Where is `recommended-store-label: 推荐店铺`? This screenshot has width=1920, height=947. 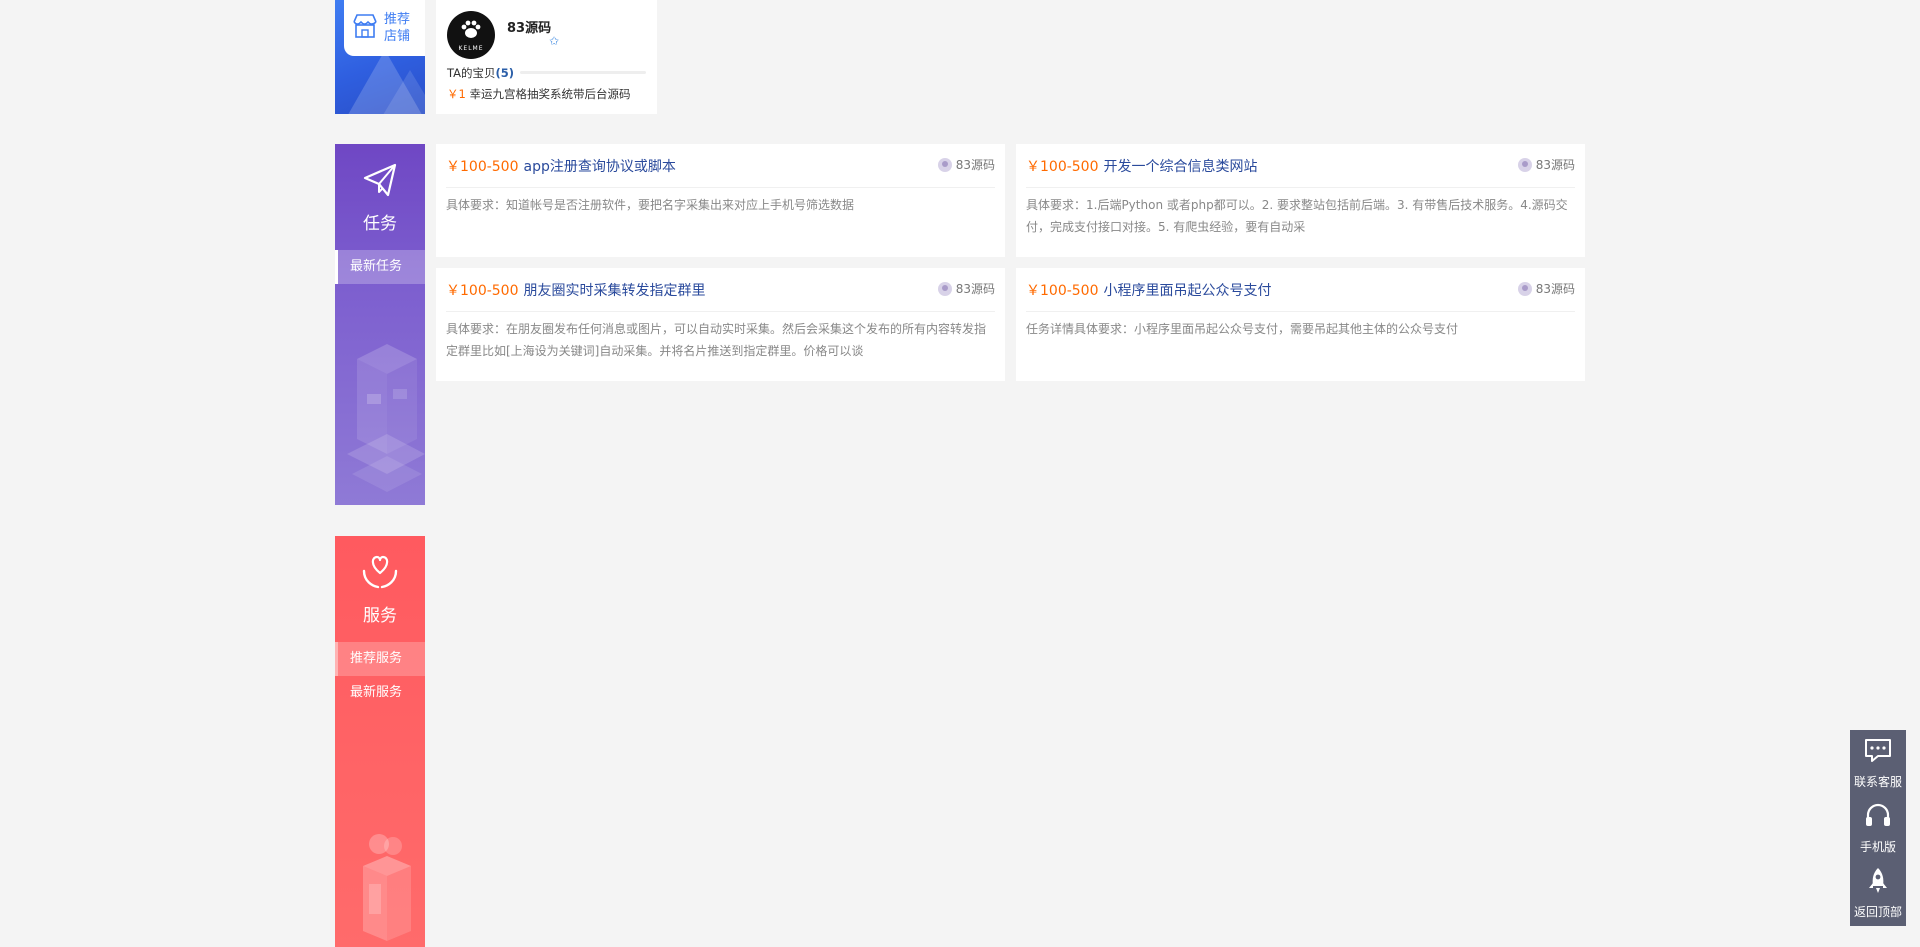 recommended-store-label: 推荐店铺 is located at coordinates (397, 28).